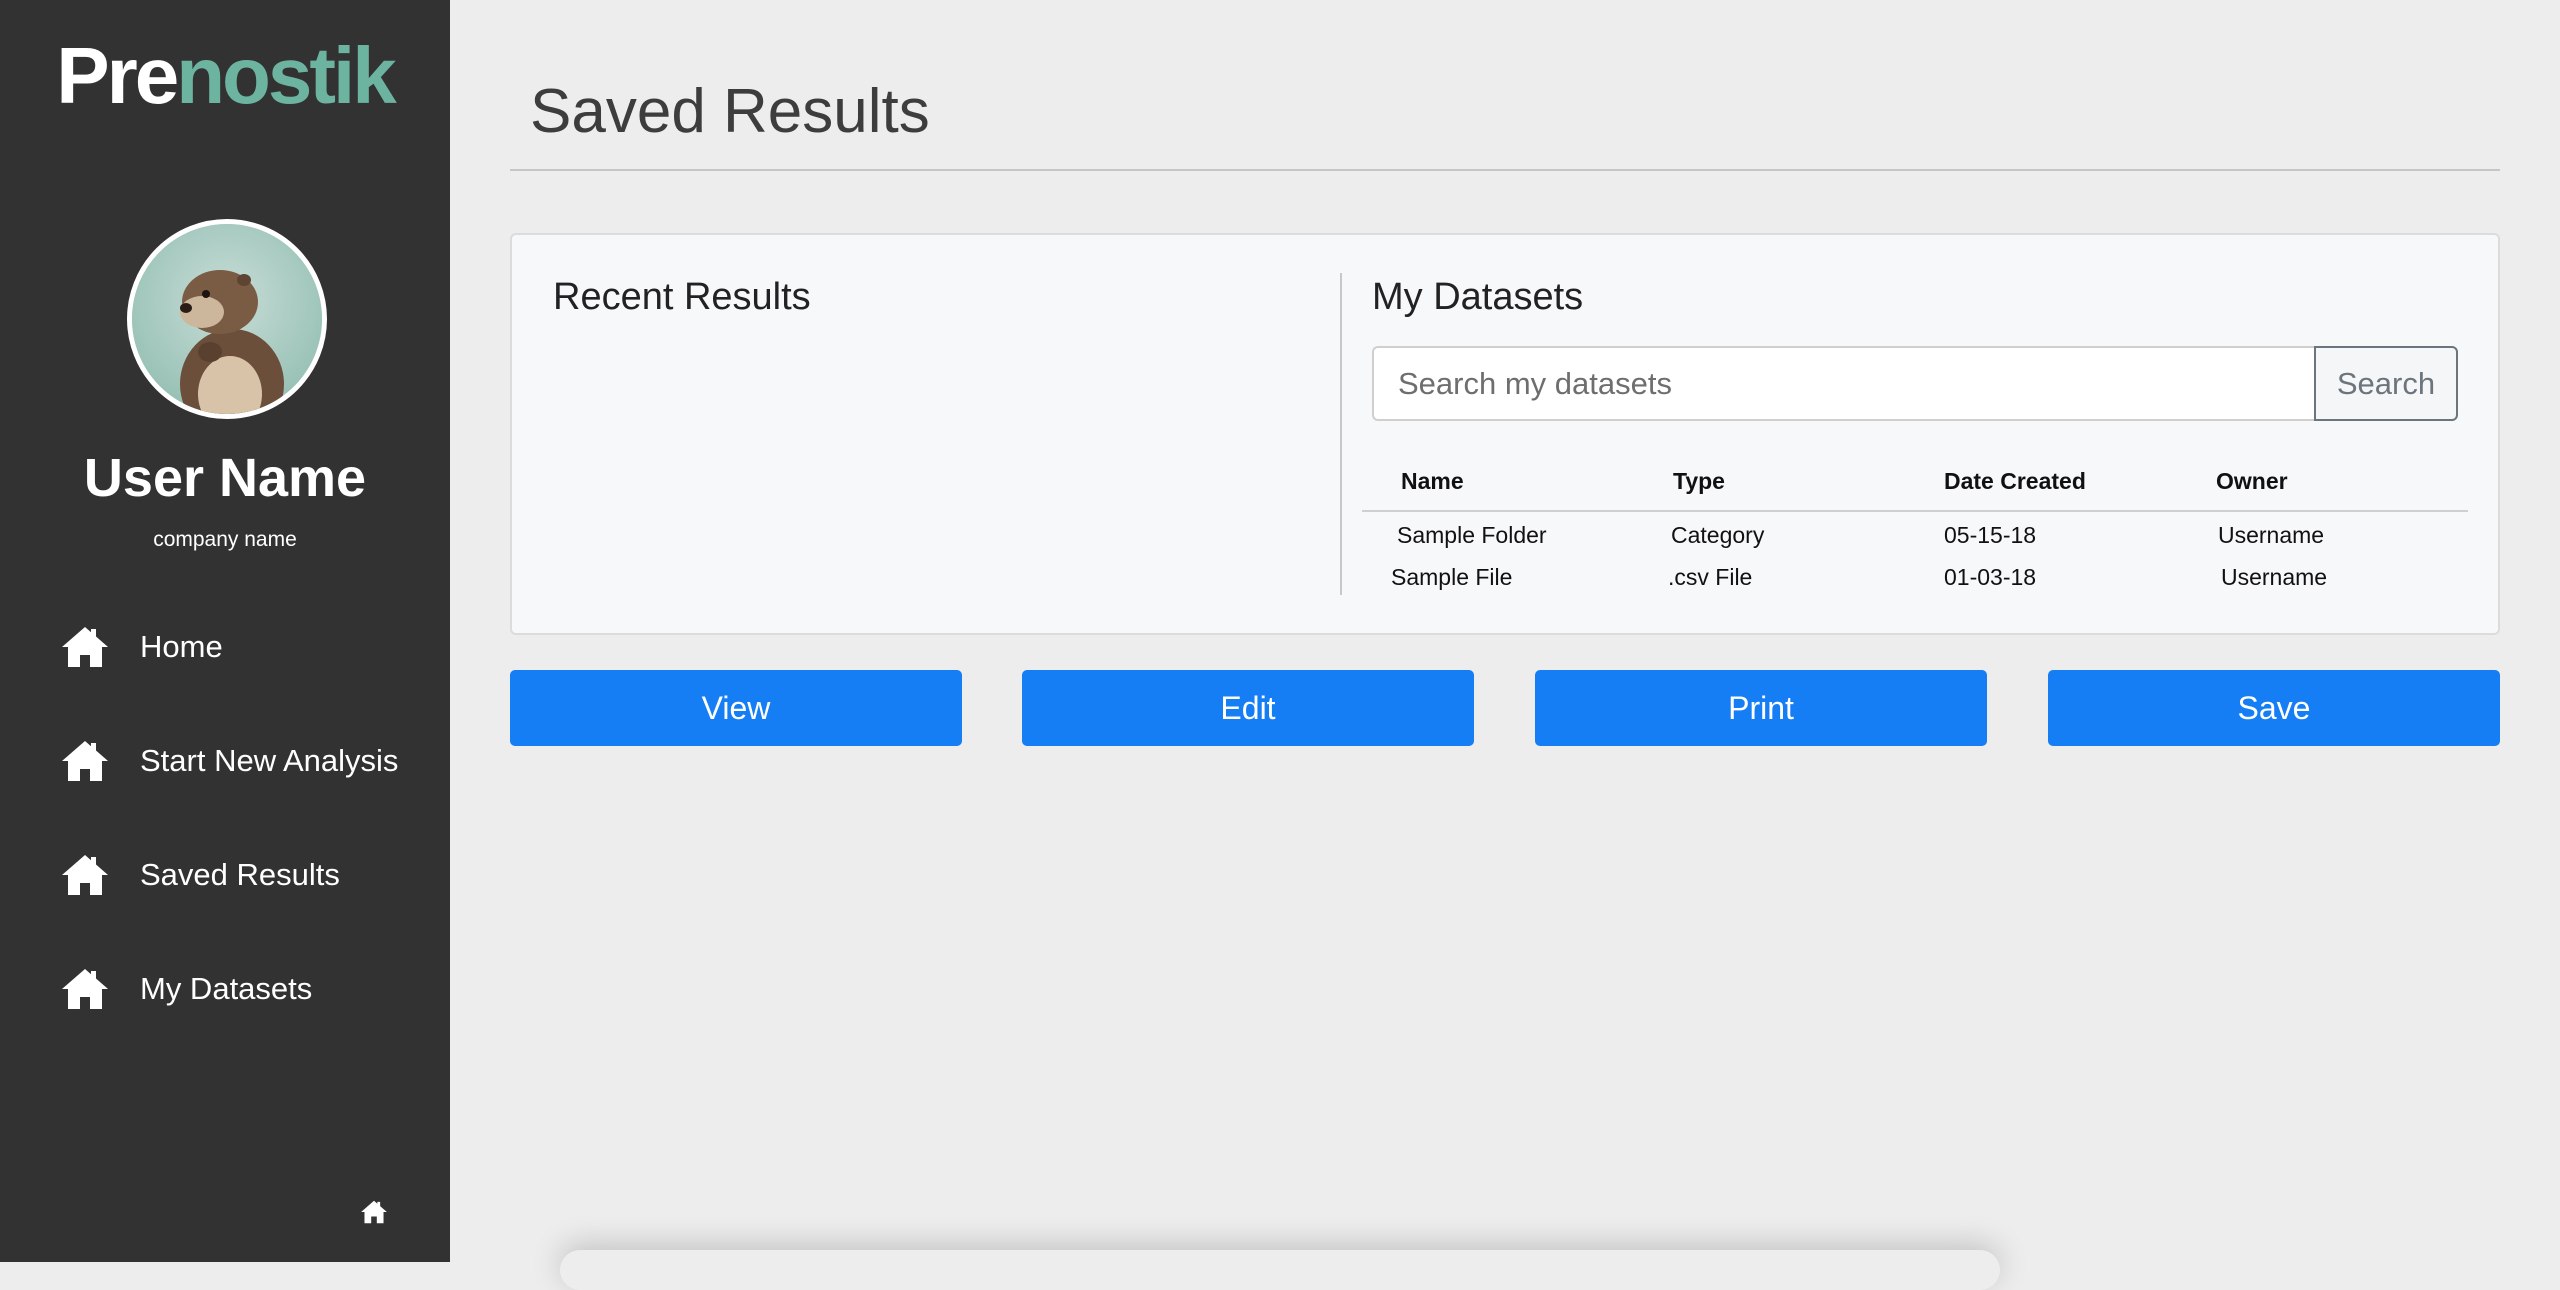 This screenshot has height=1290, width=2560. I want to click on table-header-divider, so click(1915, 511).